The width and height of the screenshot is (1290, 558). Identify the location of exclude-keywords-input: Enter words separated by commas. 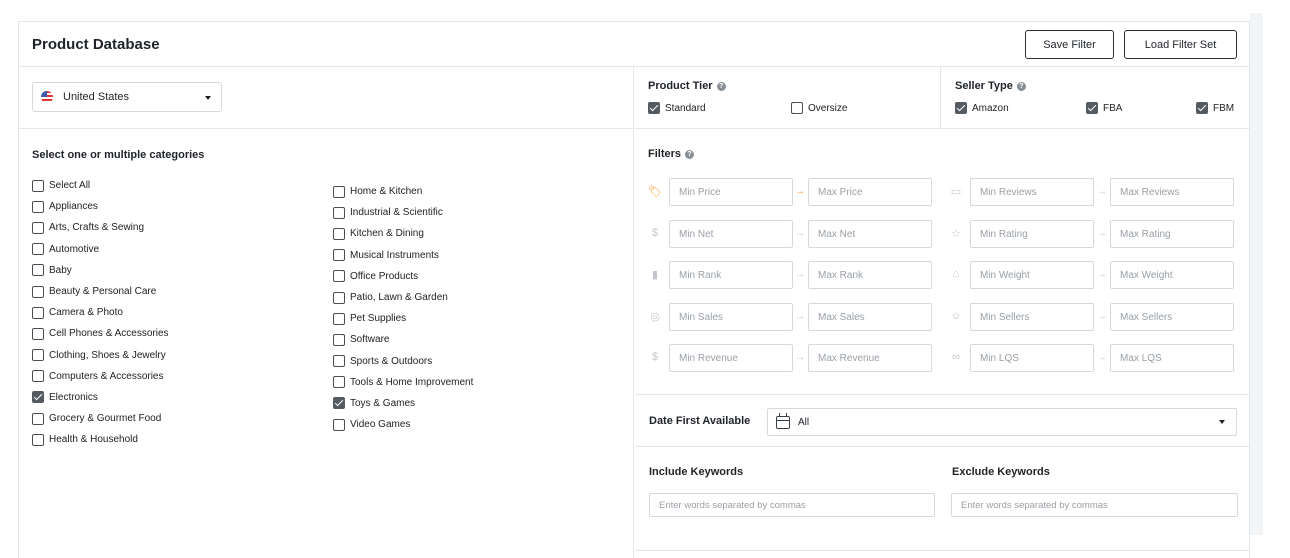
(1094, 505).